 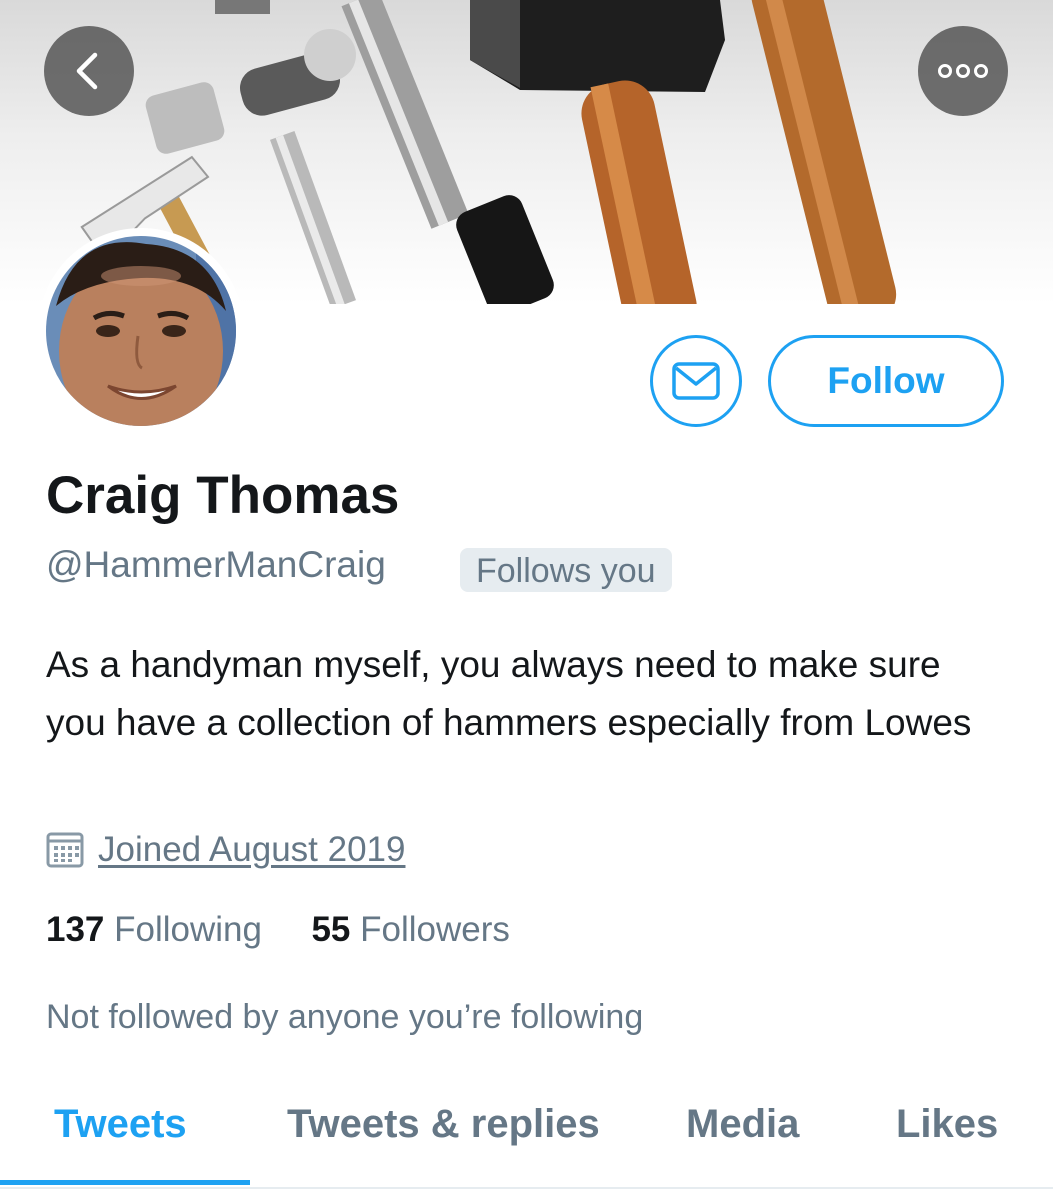 I want to click on avatar, so click(x=141, y=331).